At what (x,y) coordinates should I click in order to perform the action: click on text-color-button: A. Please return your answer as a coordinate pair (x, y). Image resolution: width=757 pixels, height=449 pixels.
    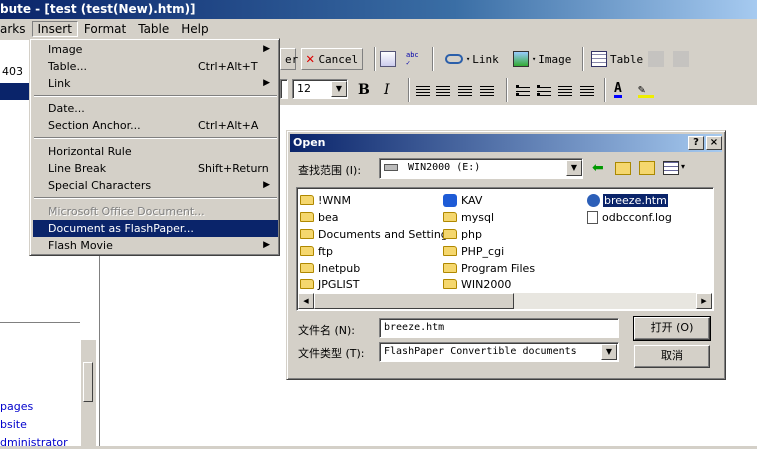
    Looking at the image, I should click on (618, 90).